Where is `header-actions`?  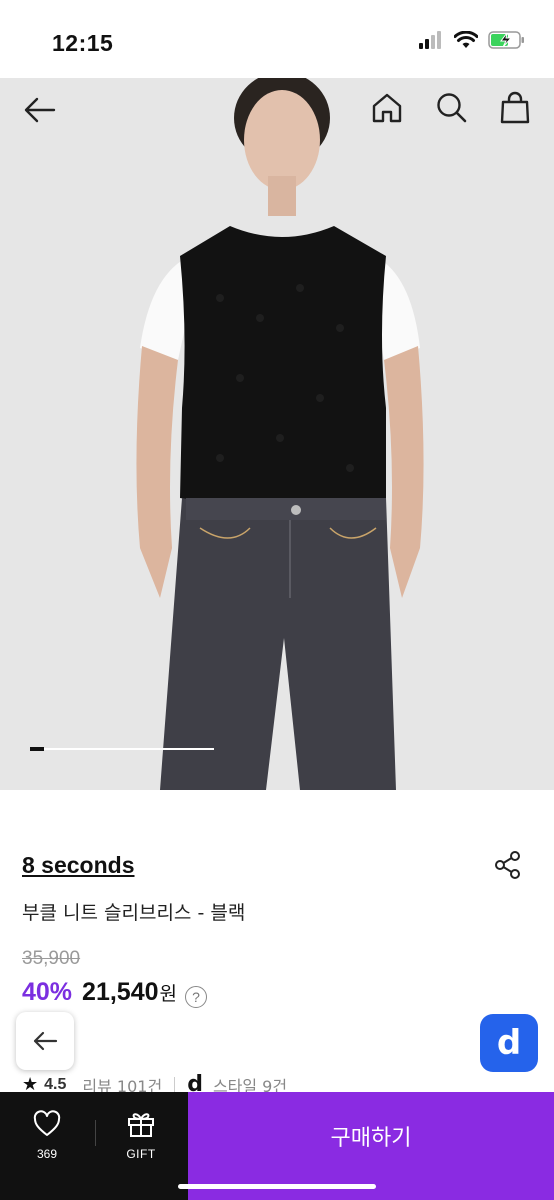 header-actions is located at coordinates (451, 108).